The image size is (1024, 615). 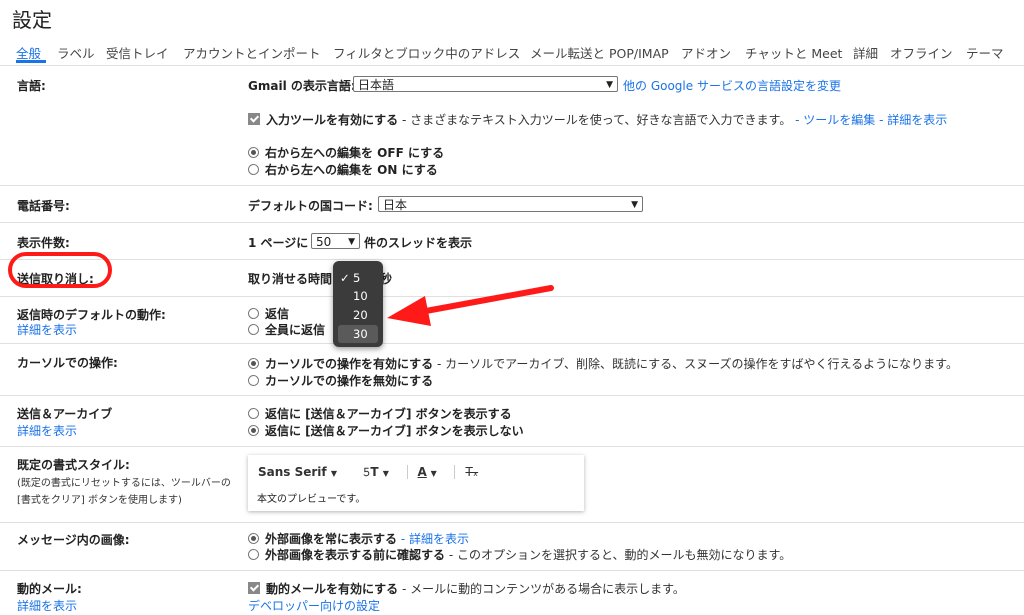 I want to click on undo-send-option-20: 20, so click(x=358, y=315).